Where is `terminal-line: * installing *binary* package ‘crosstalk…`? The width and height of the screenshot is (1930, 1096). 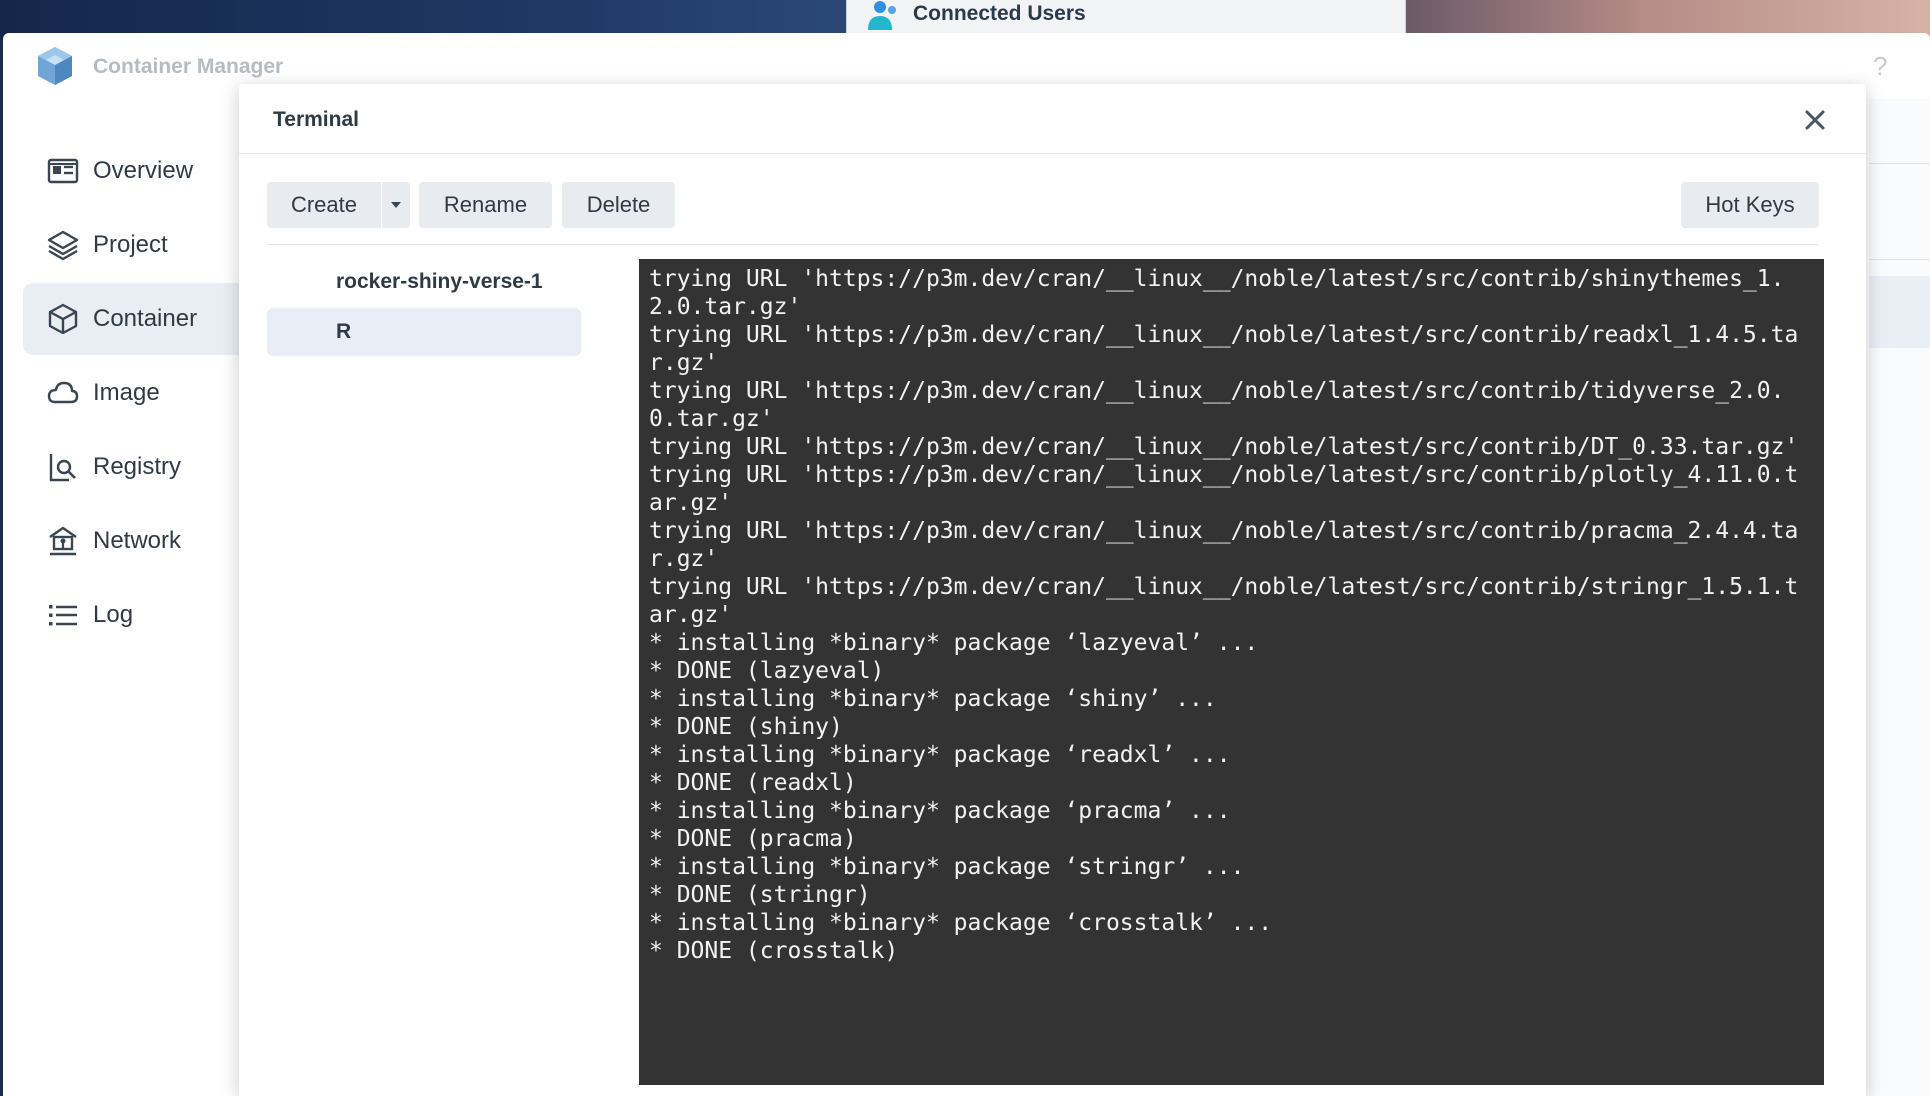 terminal-line: * installing *binary* package ‘crosstalk… is located at coordinates (961, 923).